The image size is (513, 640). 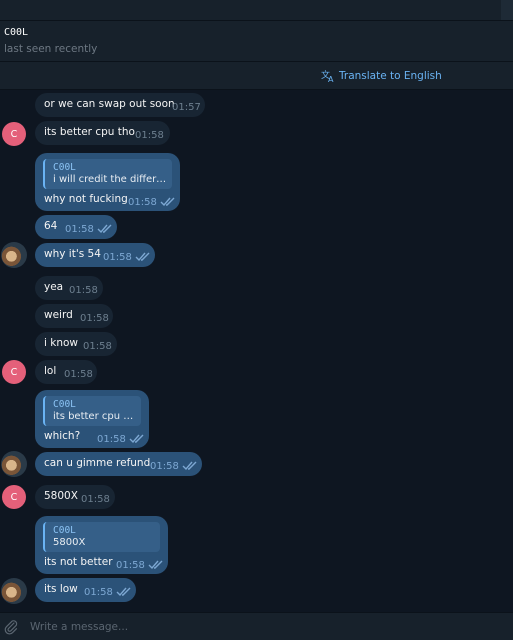 I want to click on message-bubble: can u gimme refund 01:58, so click(x=118, y=464).